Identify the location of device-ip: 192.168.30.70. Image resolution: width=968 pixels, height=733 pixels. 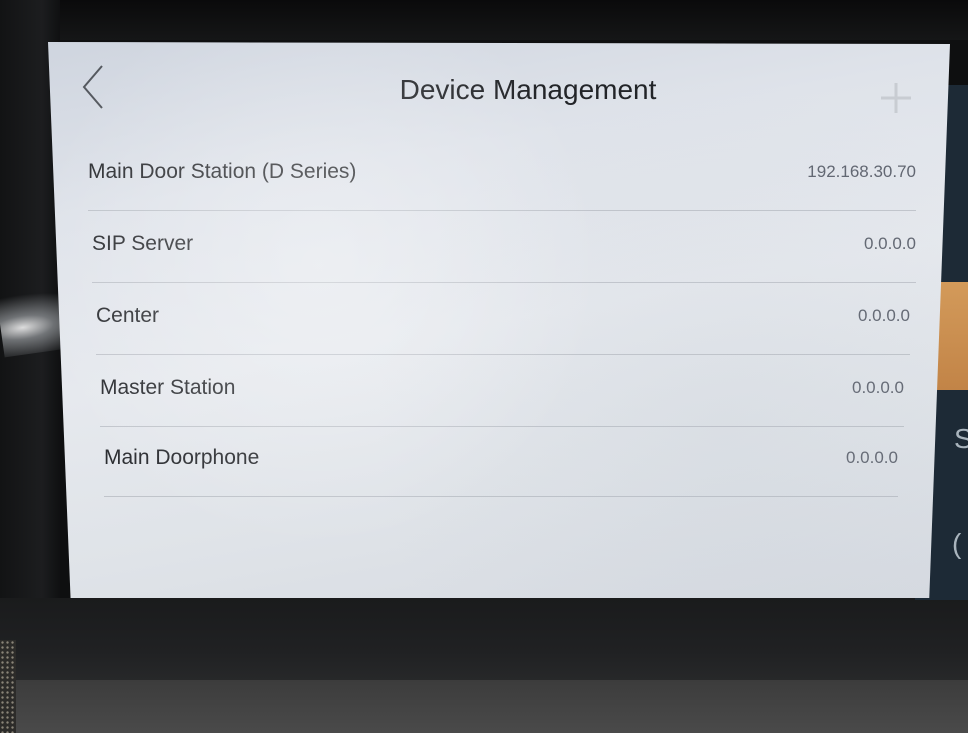
(861, 171).